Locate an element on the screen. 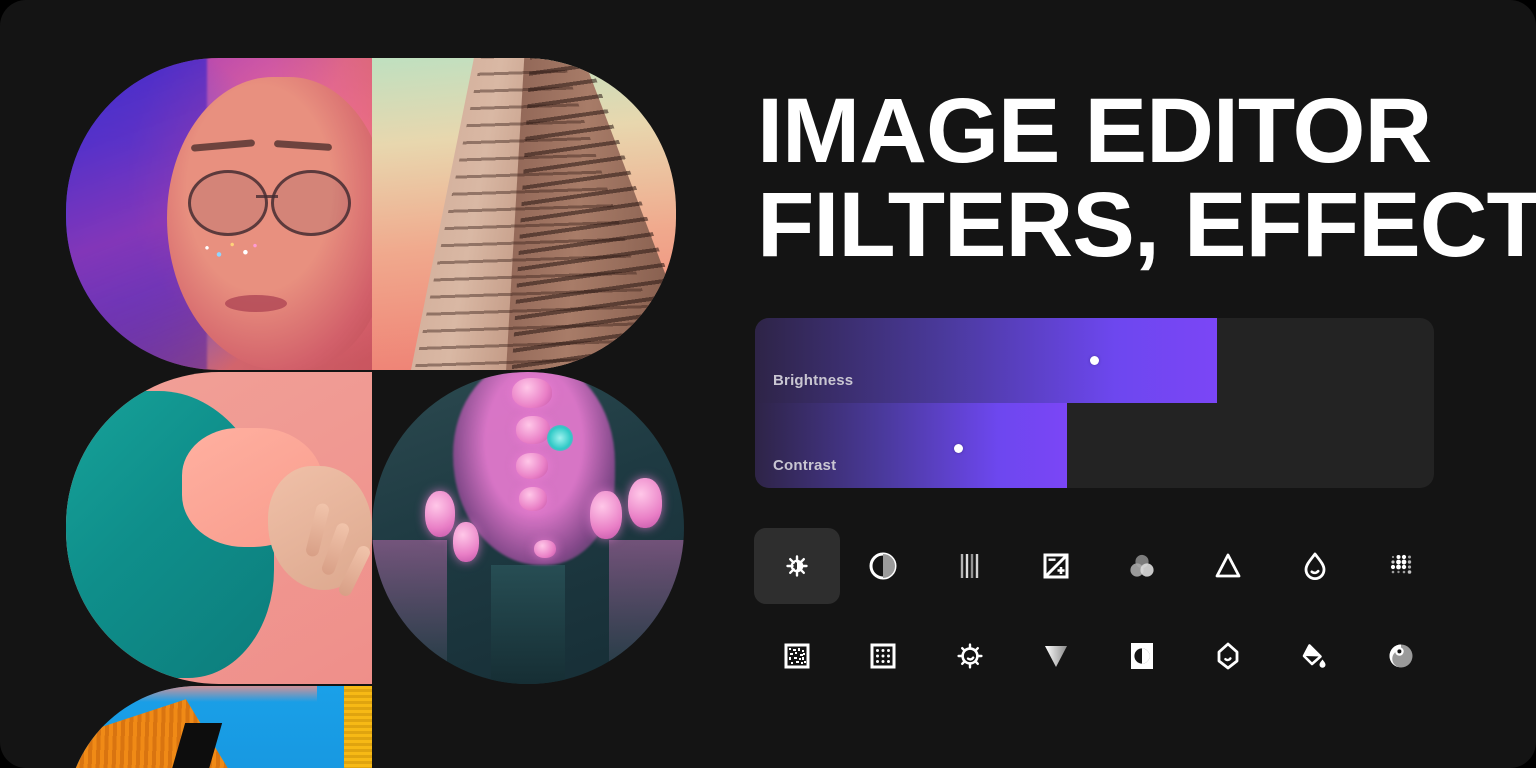 The image size is (1536, 768). hexagon-drop-icon is located at coordinates (1228, 656).